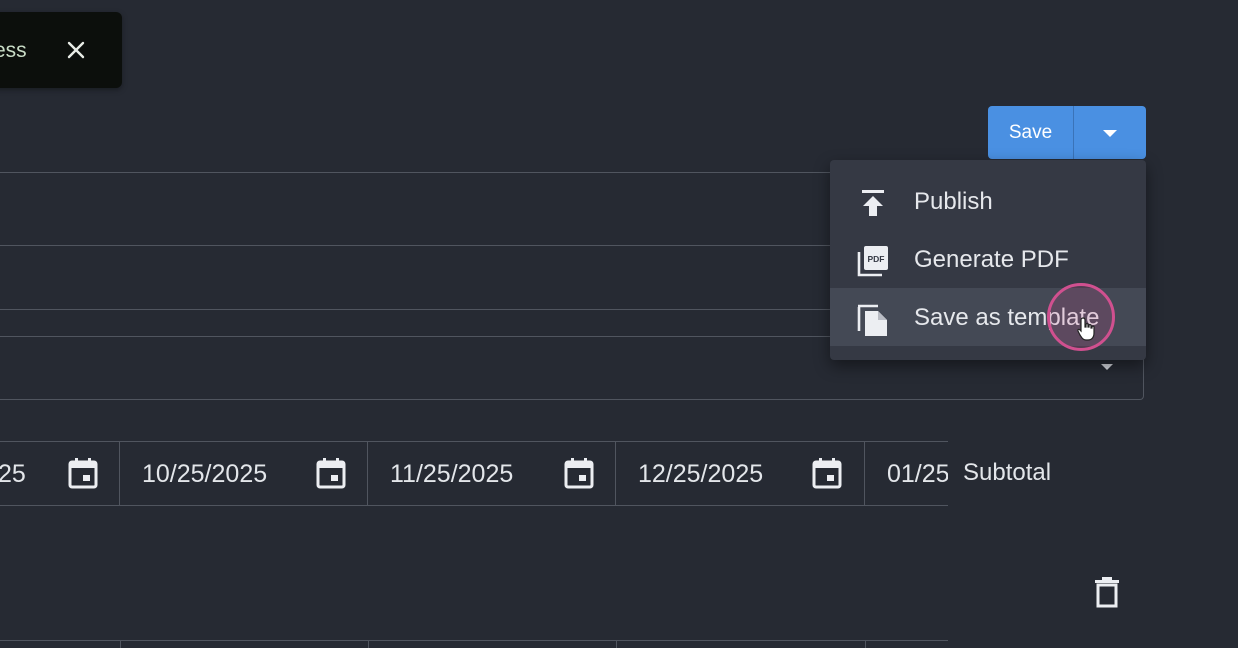 The width and height of the screenshot is (1238, 648). I want to click on next-row-border, so click(474, 644).